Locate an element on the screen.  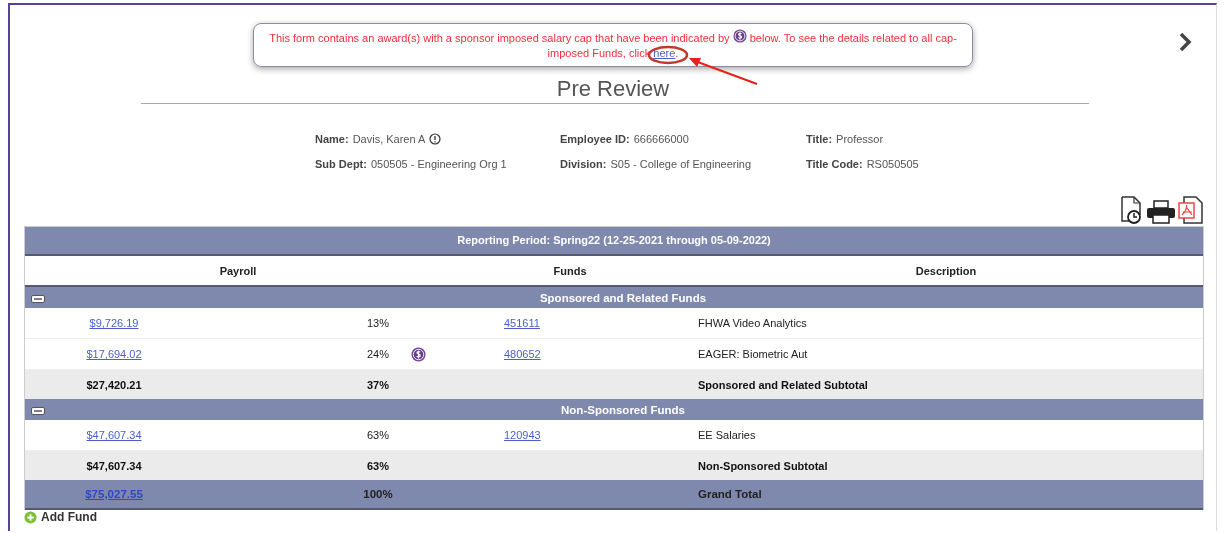
add-fund-link: Add Fund is located at coordinates (69, 517).